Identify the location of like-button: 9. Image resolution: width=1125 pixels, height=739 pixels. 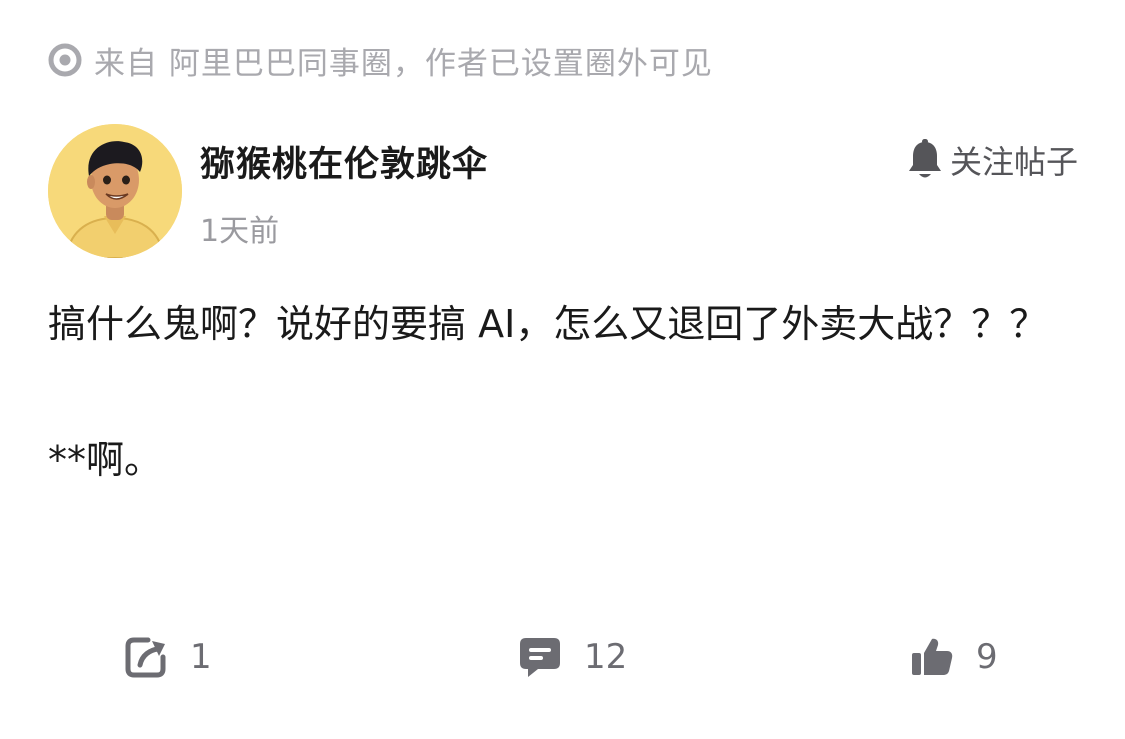
(954, 657).